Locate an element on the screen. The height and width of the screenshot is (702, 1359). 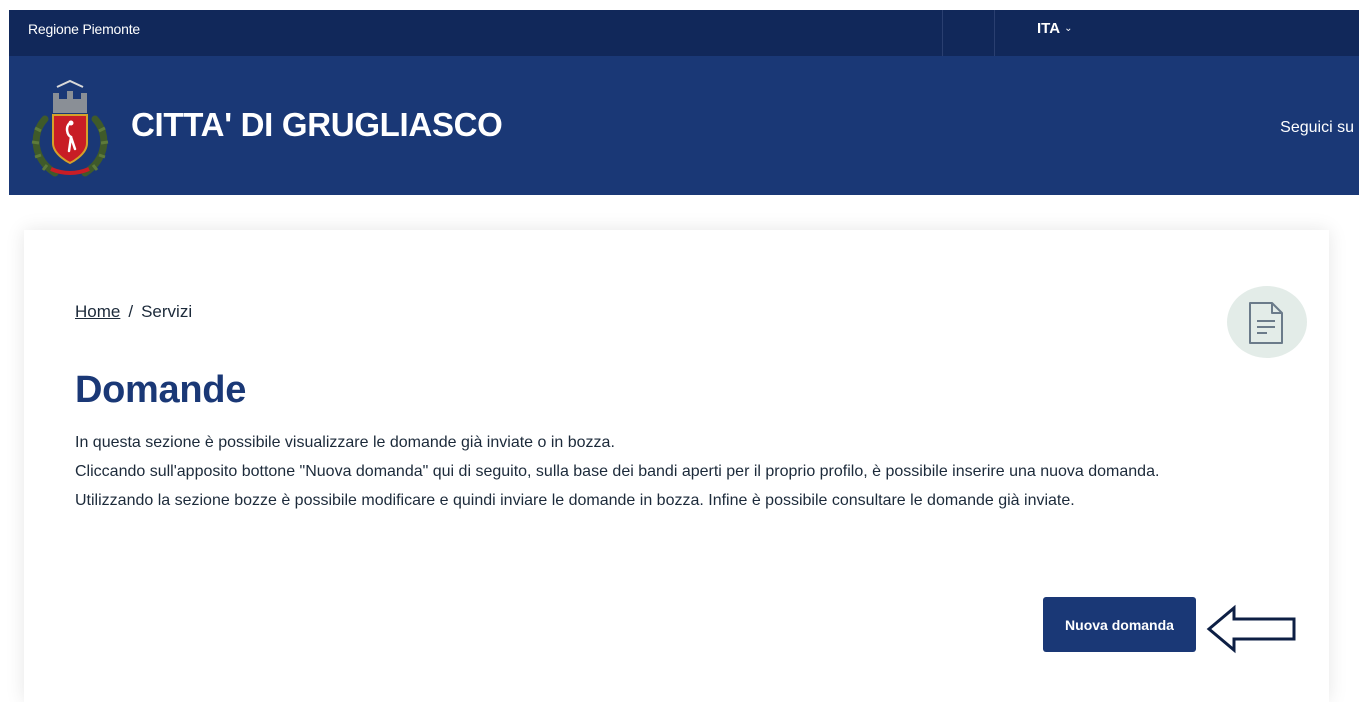
document-icon is located at coordinates (1266, 323).